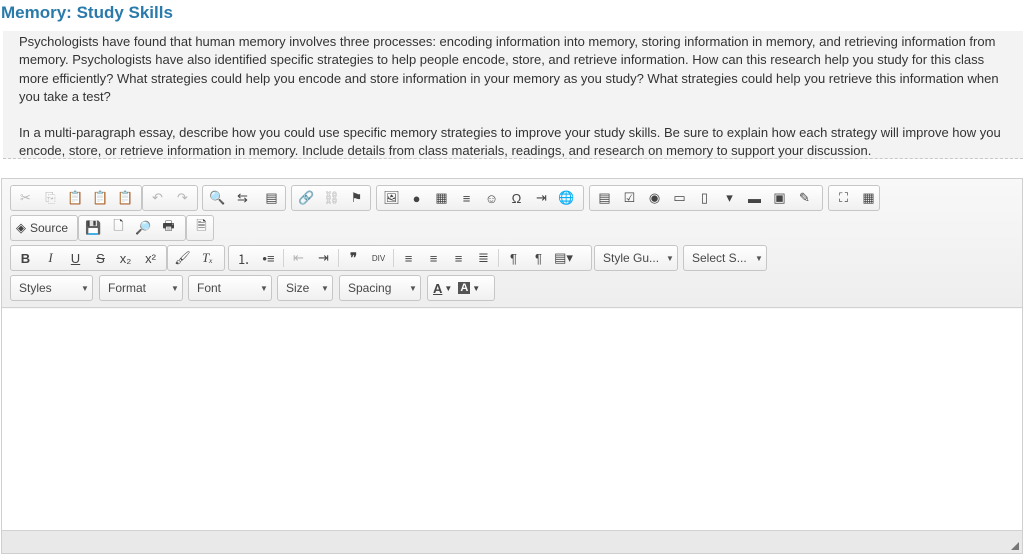  I want to click on table-icon: ▦, so click(441, 198).